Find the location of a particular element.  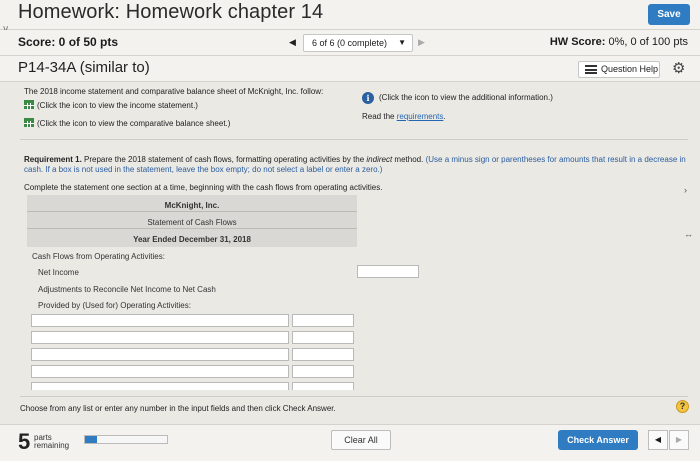

info-icon: i is located at coordinates (368, 98).